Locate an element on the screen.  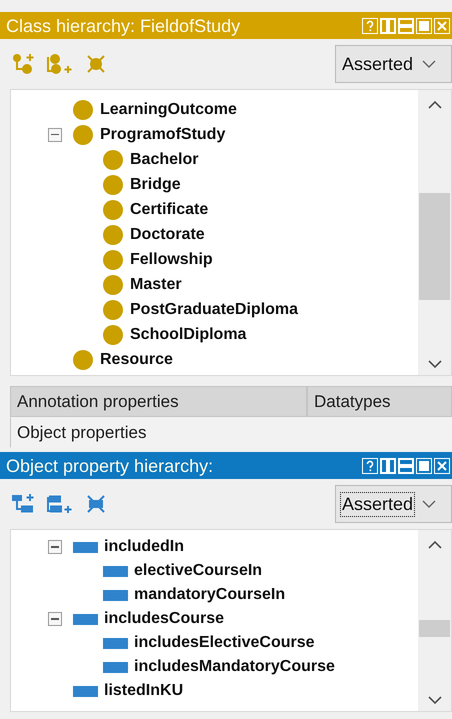
tree-item: LearningOutcome is located at coordinates (168, 109).